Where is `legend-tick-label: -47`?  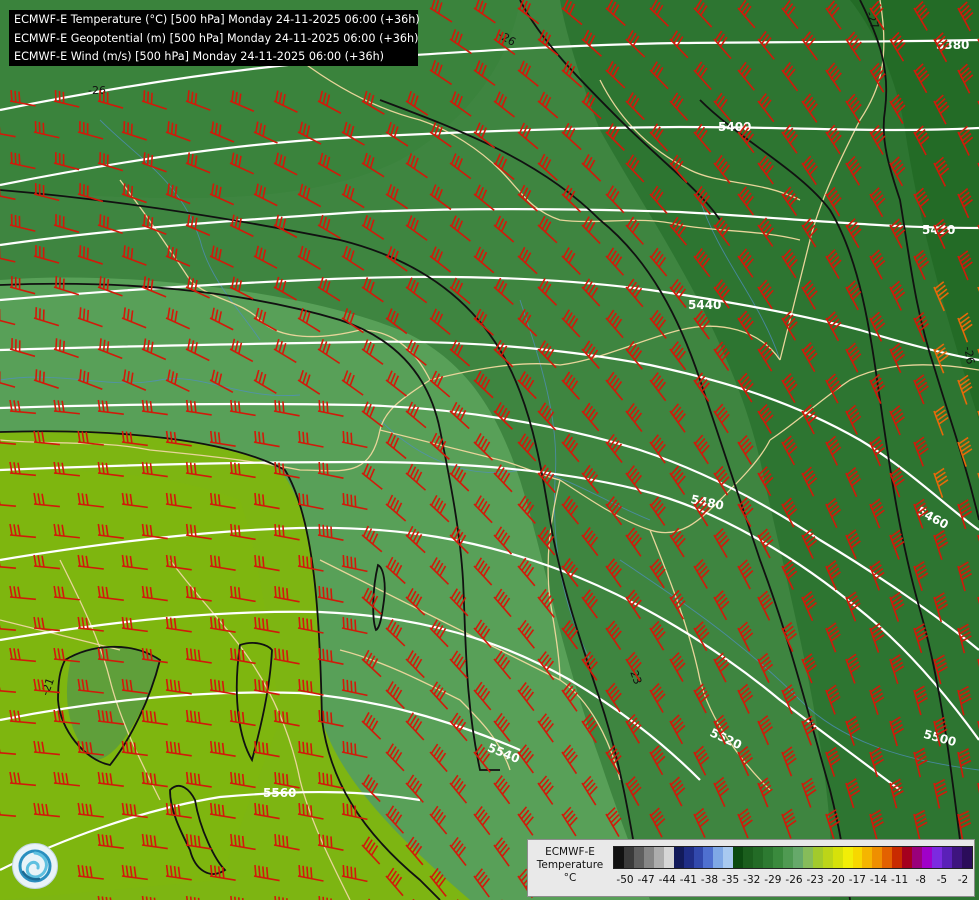
legend-tick-label: -47 is located at coordinates (646, 880).